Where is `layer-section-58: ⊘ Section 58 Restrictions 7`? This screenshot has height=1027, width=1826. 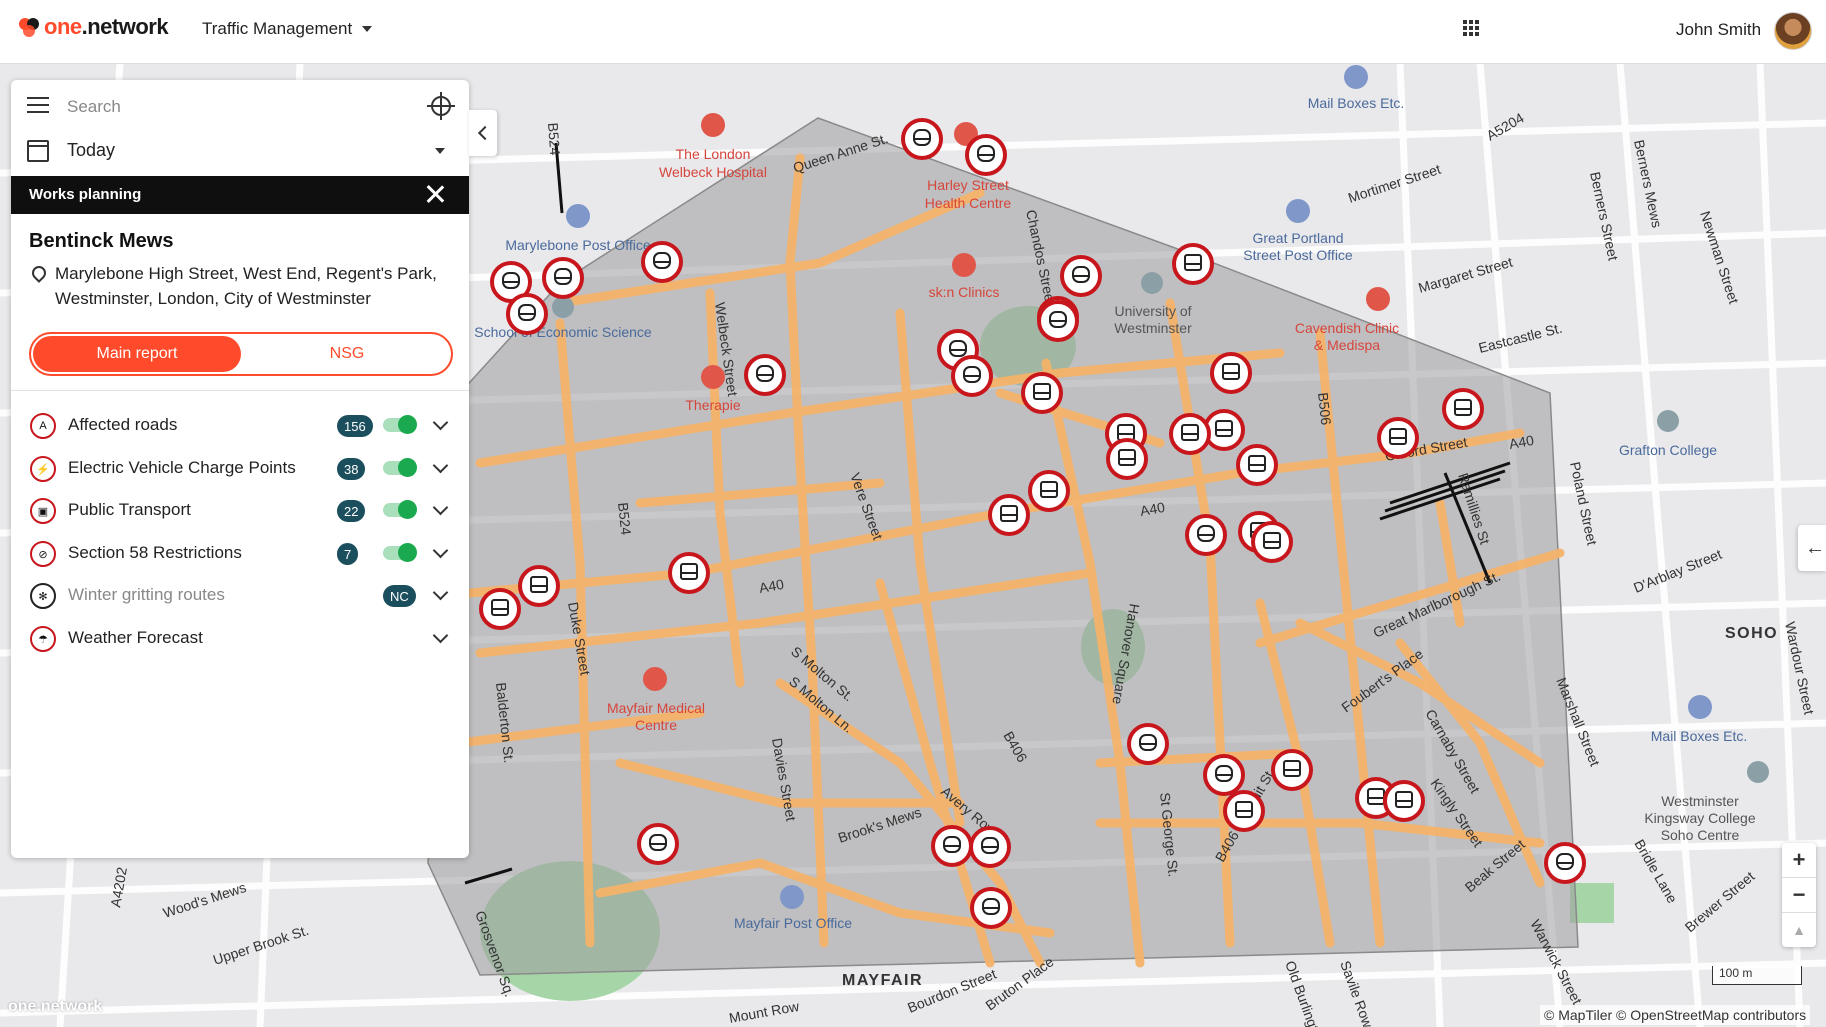
layer-section-58: ⊘ Section 58 Restrictions 7 is located at coordinates (240, 553).